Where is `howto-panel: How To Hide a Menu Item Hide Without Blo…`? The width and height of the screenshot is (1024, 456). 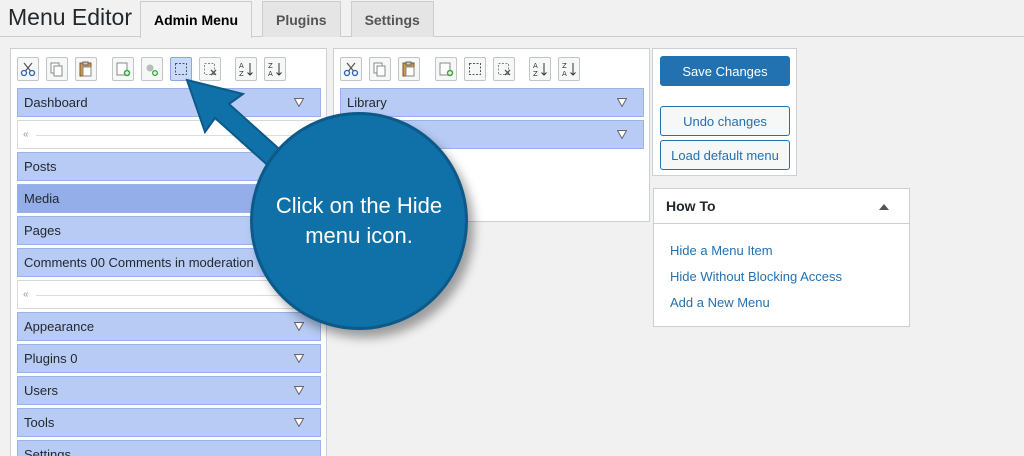 howto-panel: How To Hide a Menu Item Hide Without Blo… is located at coordinates (781, 257).